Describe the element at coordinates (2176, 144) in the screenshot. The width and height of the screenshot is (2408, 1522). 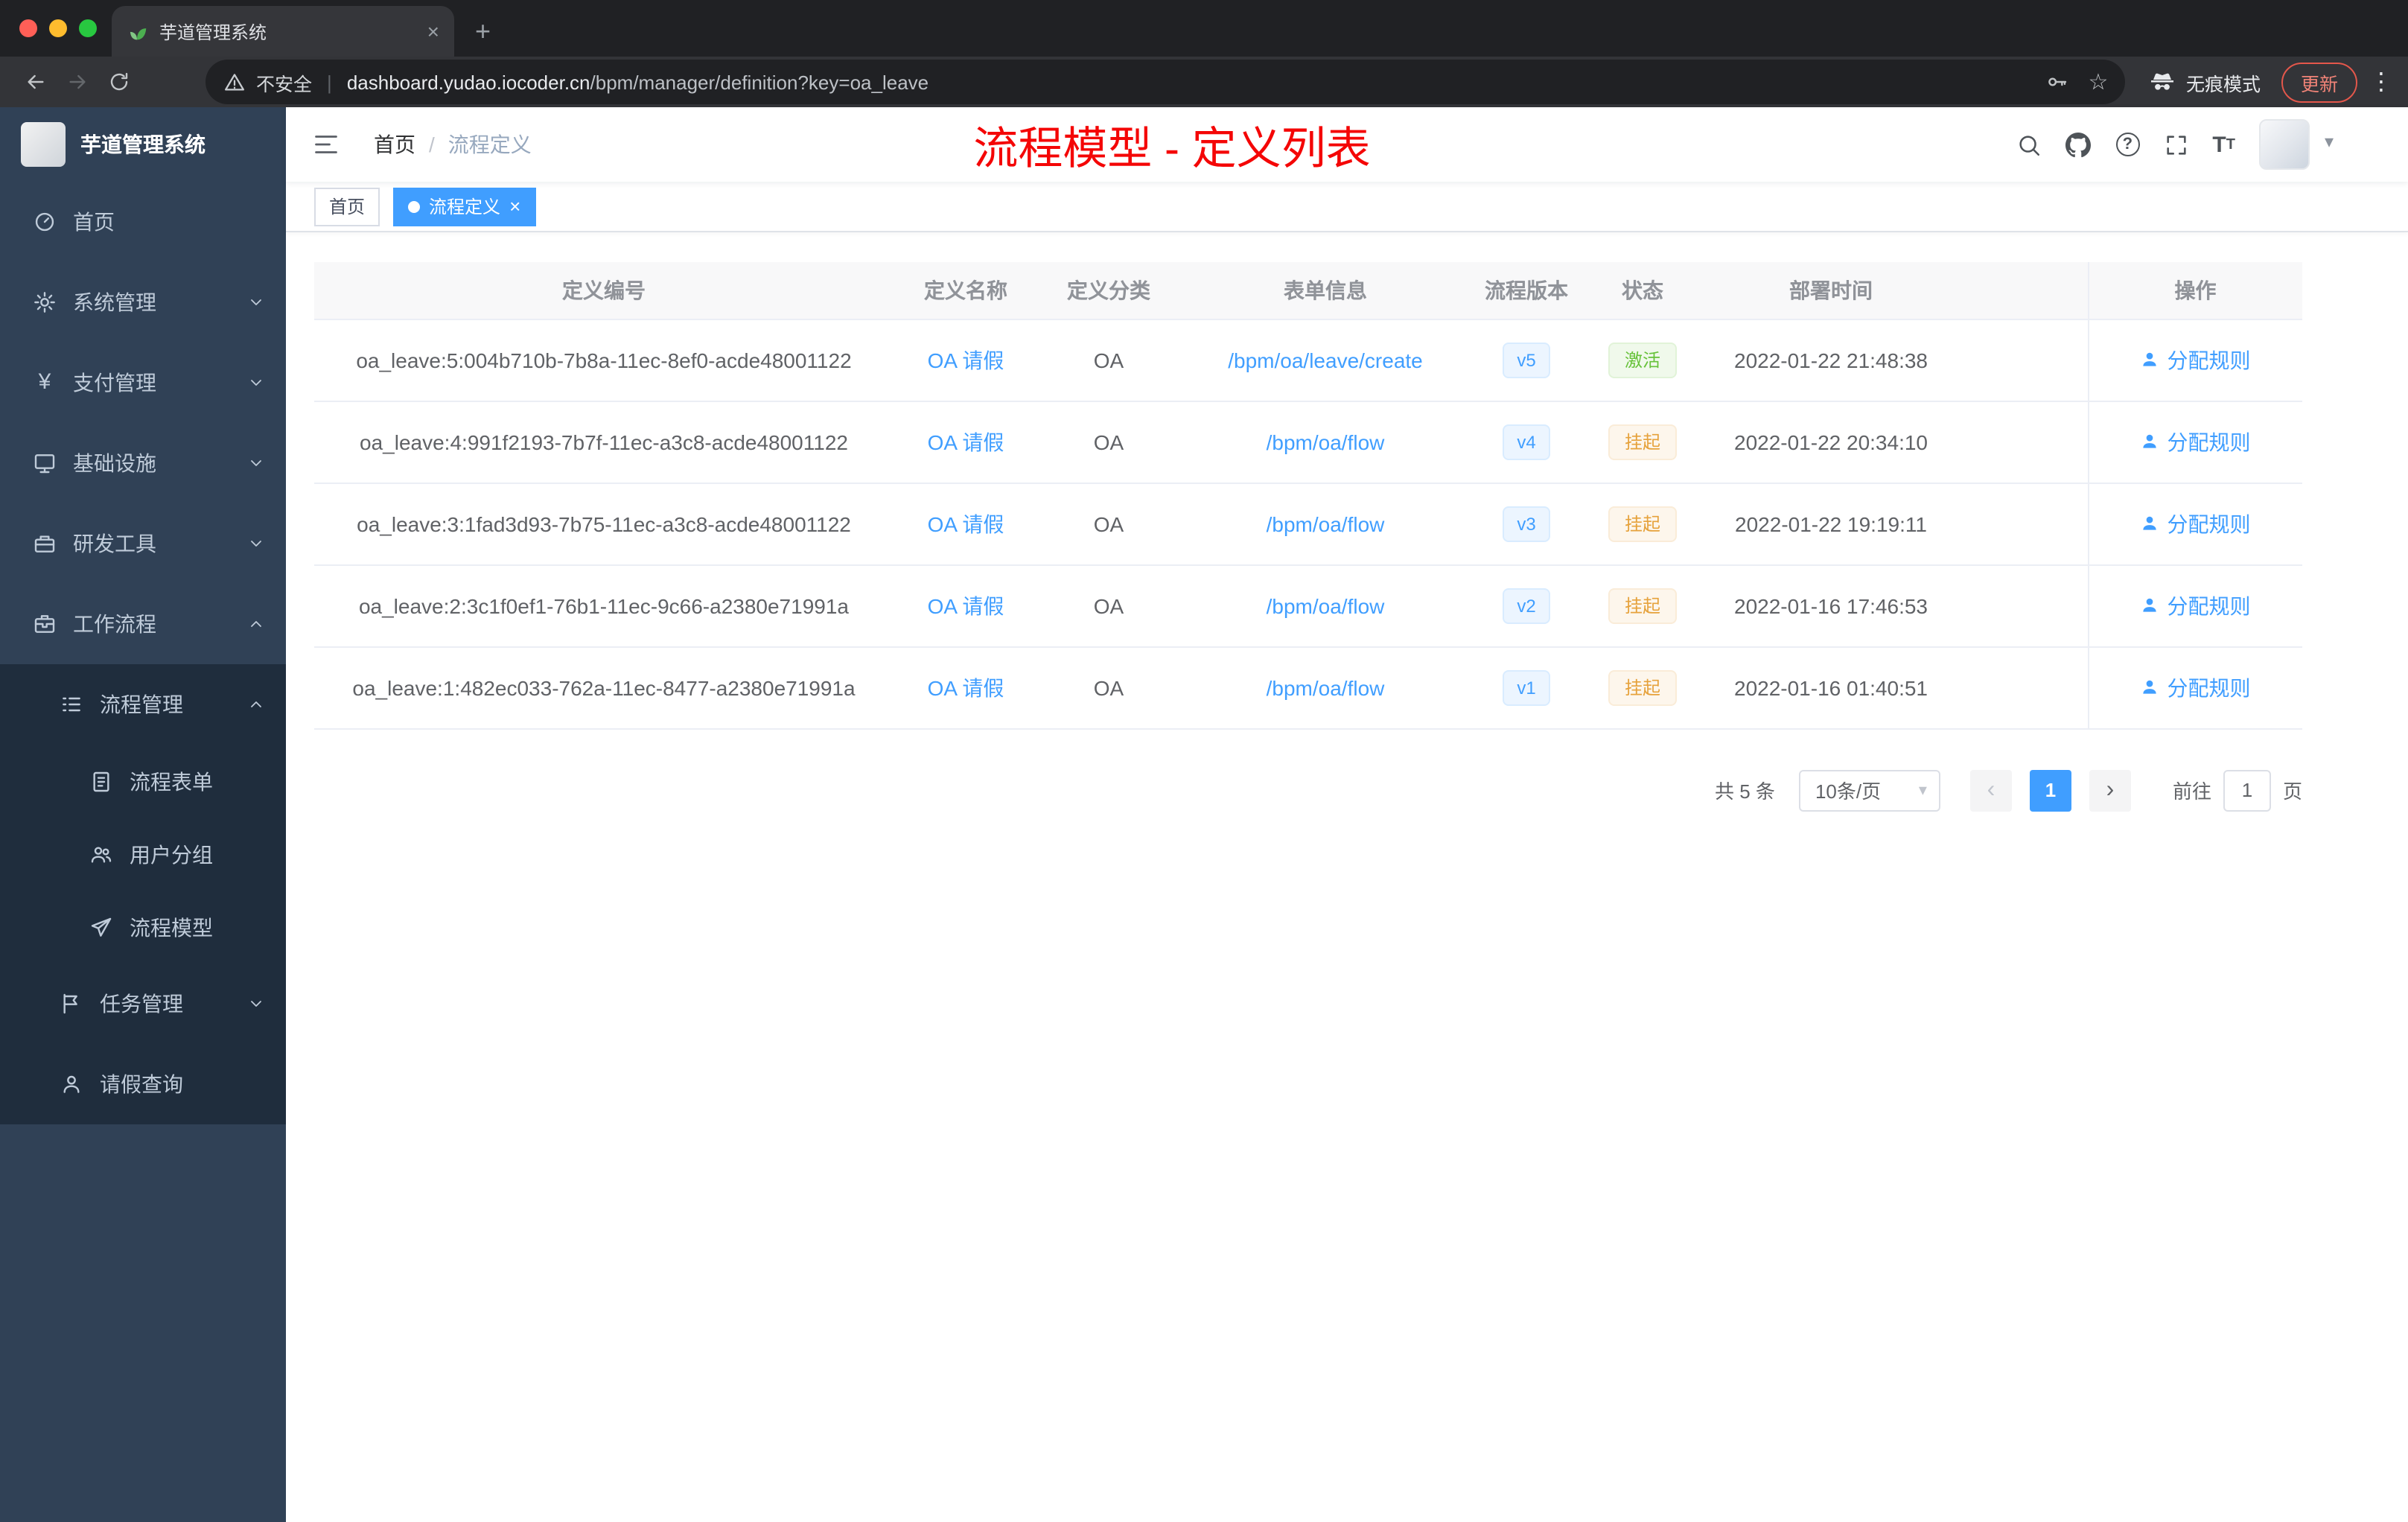
I see `fullscreen-icon` at that location.